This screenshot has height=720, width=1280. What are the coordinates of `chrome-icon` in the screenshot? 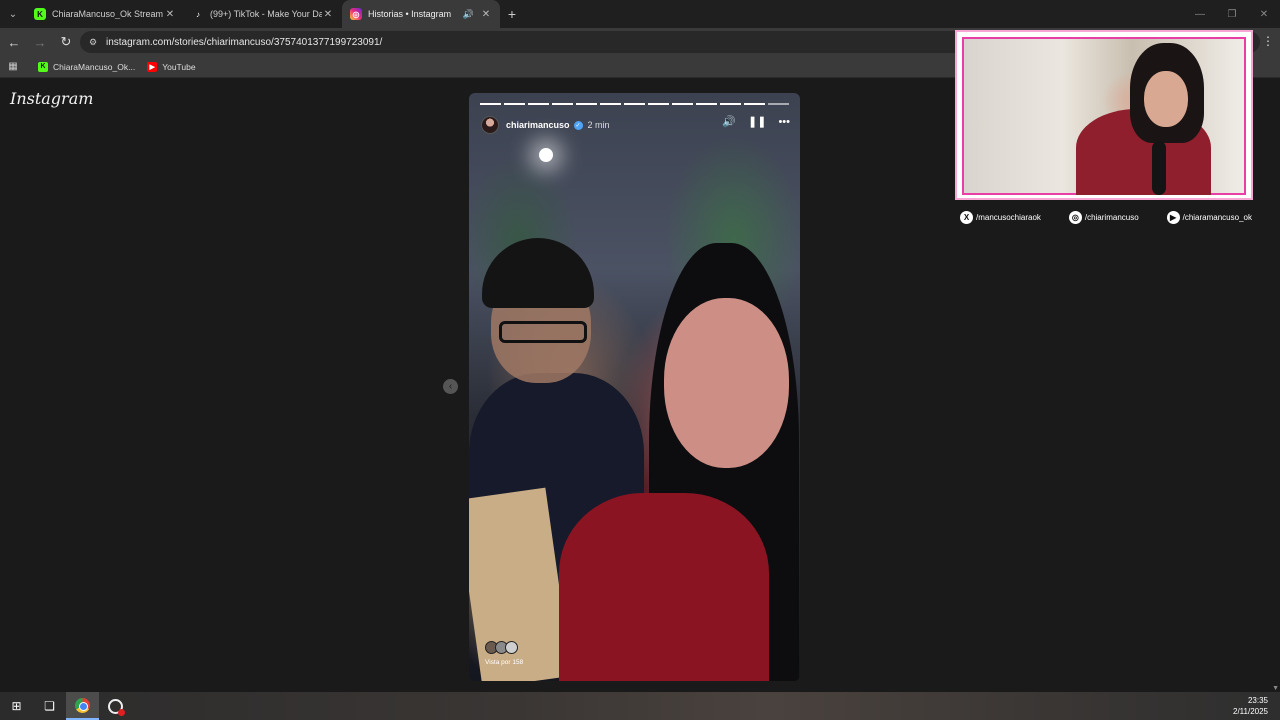 It's located at (82, 705).